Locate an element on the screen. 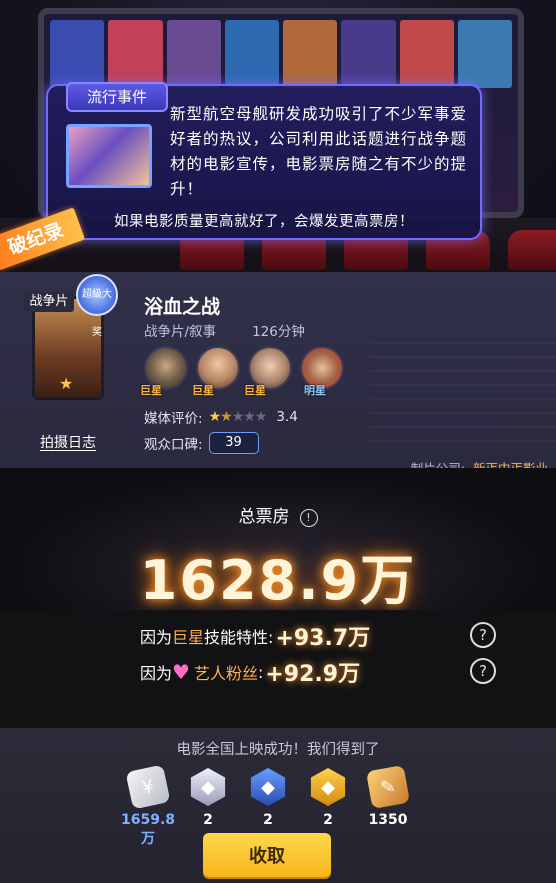  box-office-value: 1628.9万 is located at coordinates (278, 580).